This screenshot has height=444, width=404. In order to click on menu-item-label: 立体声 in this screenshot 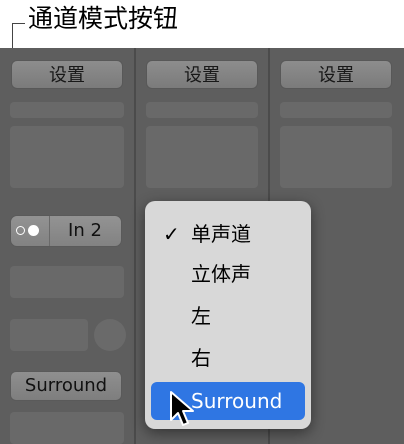, I will do `click(221, 274)`.